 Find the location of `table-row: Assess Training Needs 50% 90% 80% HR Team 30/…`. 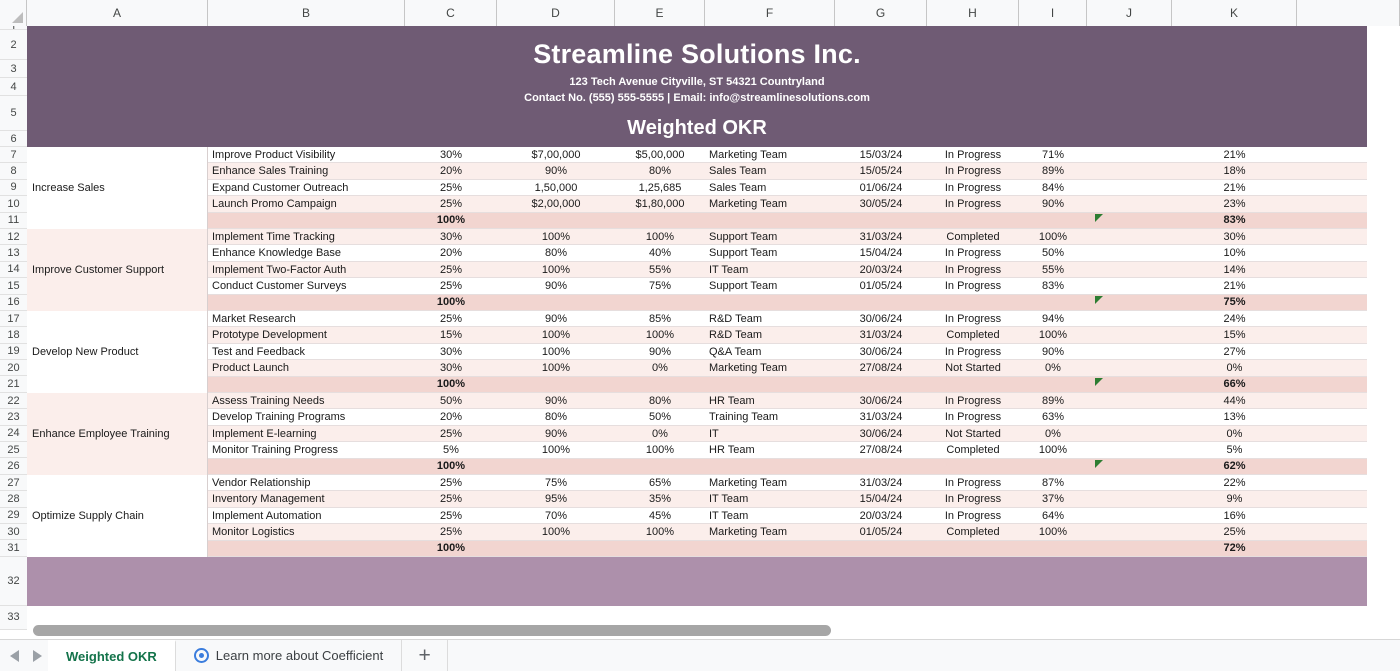

table-row: Assess Training Needs 50% 90% 80% HR Team 30/… is located at coordinates (697, 401).